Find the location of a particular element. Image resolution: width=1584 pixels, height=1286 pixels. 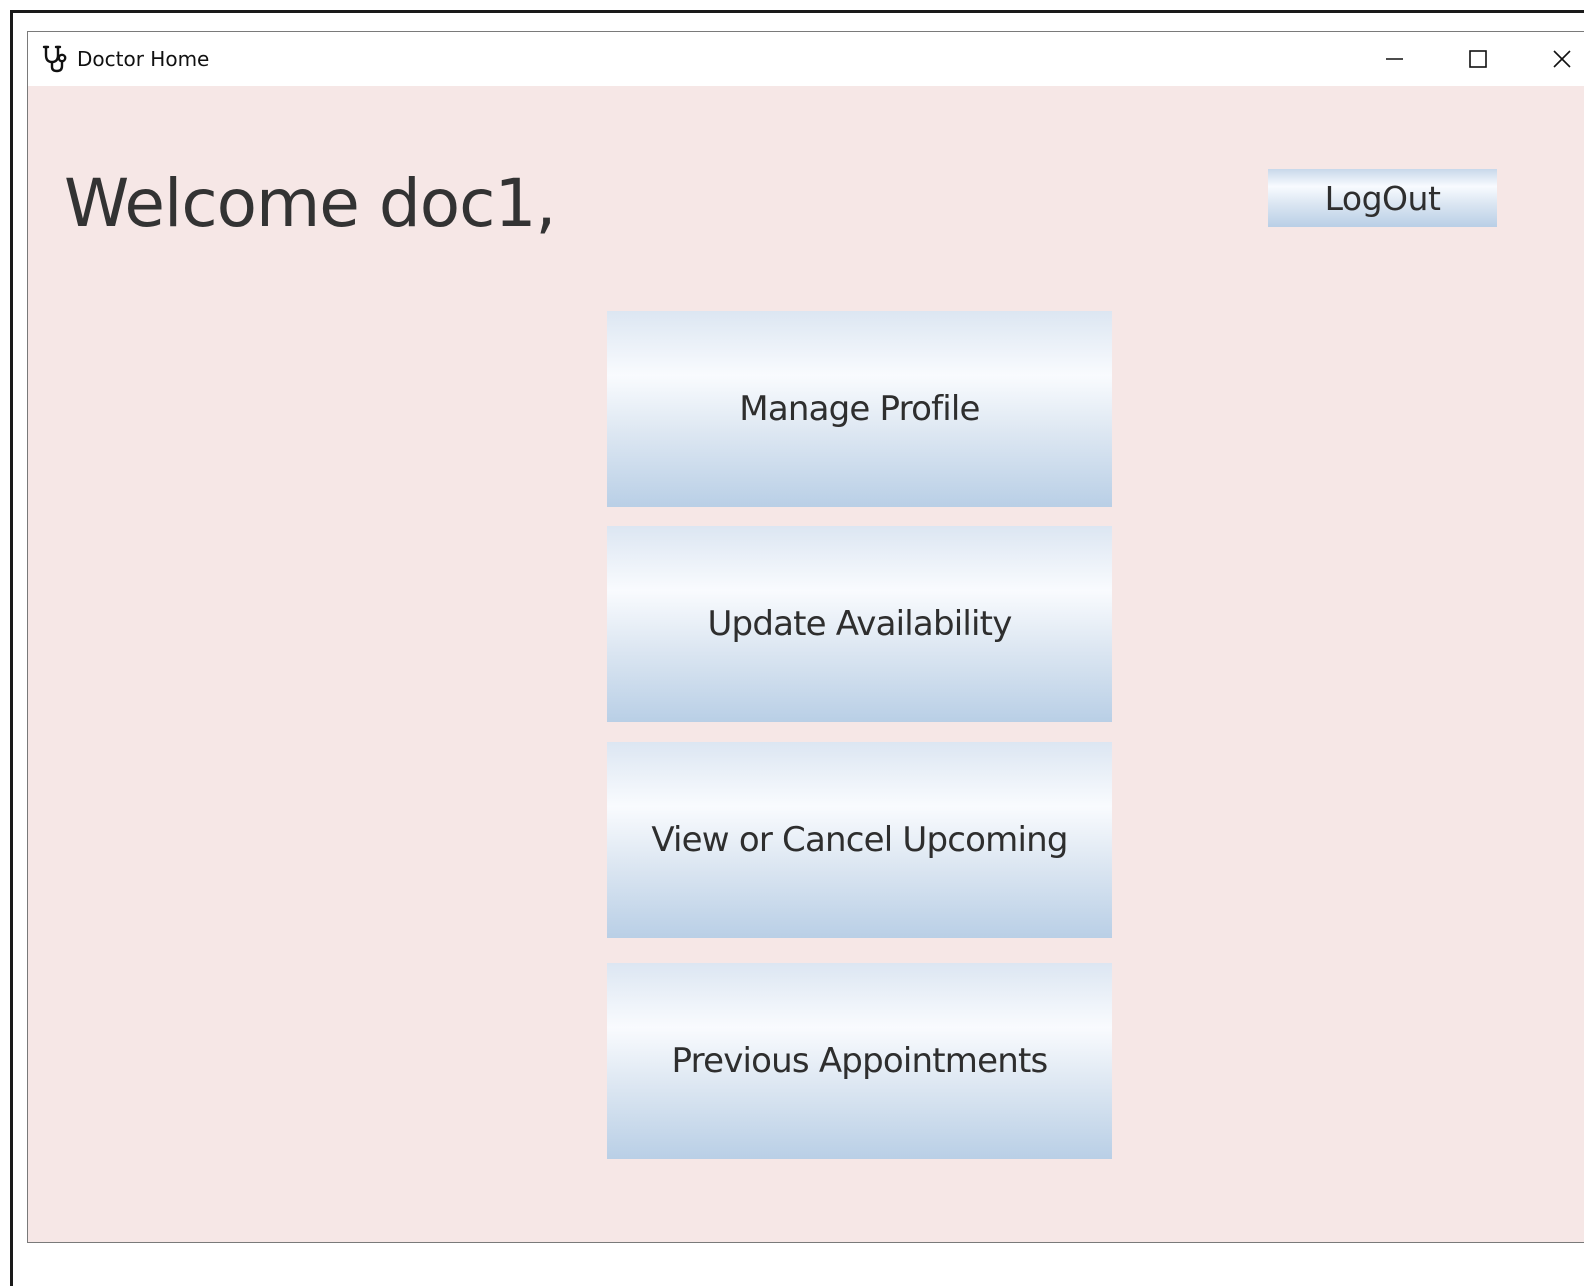

minimize-button is located at coordinates (1396, 59).